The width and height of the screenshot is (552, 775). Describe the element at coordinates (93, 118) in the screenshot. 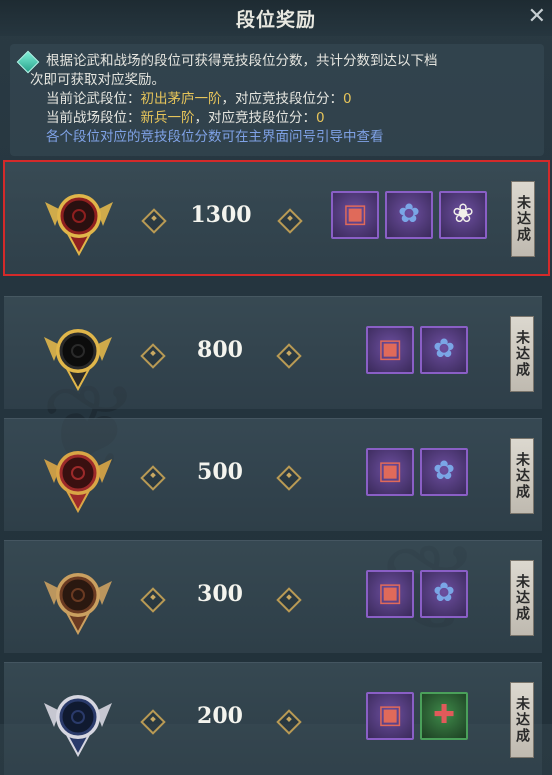

I see `battlefield-label: 当前战场段位：` at that location.